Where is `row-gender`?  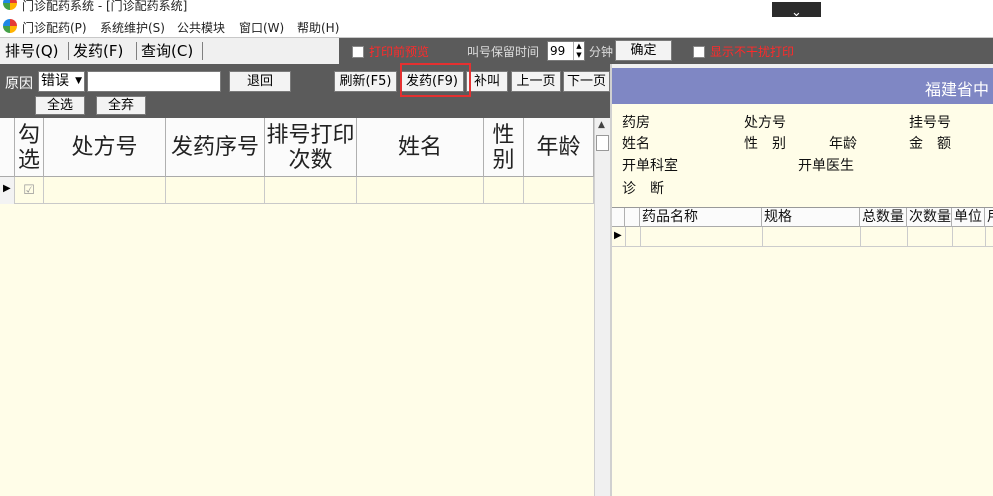
row-gender is located at coordinates (504, 190).